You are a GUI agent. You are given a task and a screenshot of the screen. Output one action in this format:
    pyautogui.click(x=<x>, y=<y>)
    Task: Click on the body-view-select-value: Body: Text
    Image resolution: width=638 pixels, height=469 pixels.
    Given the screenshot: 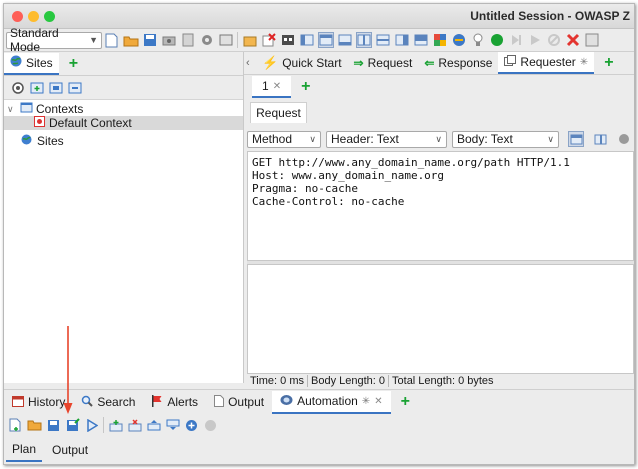 What is the action you would take?
    pyautogui.click(x=485, y=139)
    